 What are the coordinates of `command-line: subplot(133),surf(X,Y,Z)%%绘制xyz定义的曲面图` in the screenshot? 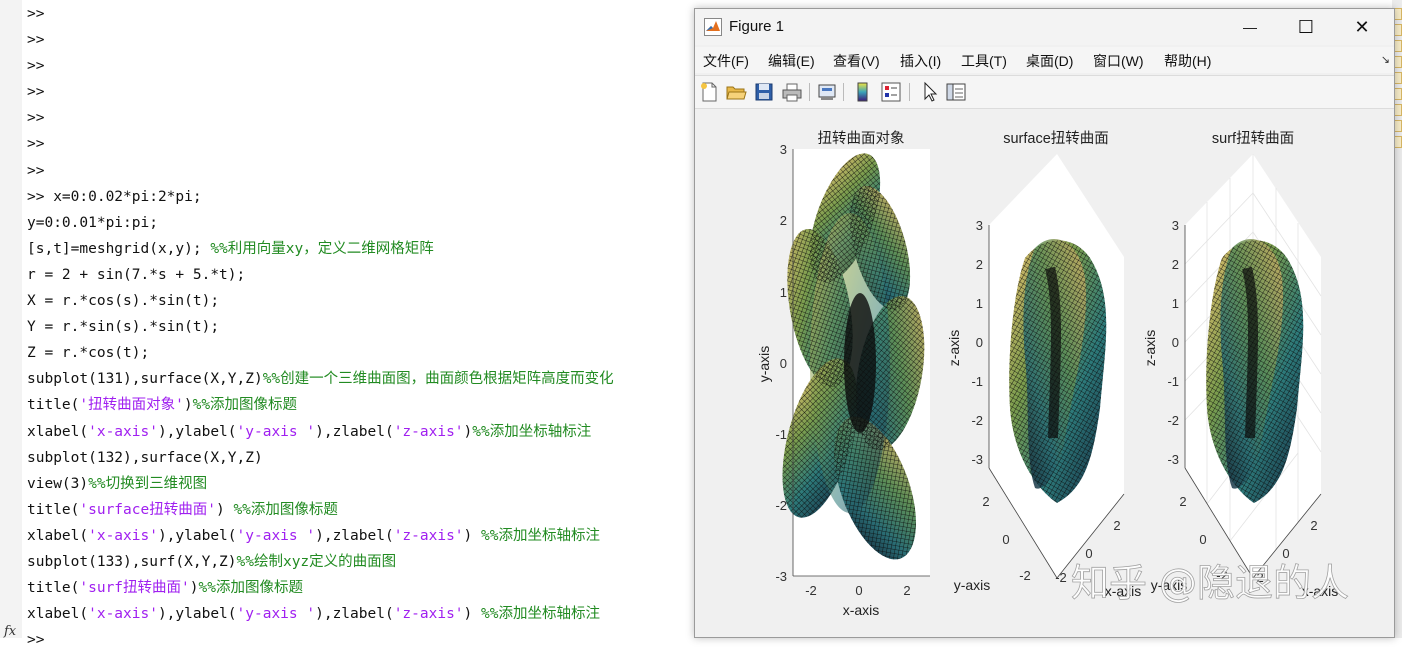 It's located at (360, 564).